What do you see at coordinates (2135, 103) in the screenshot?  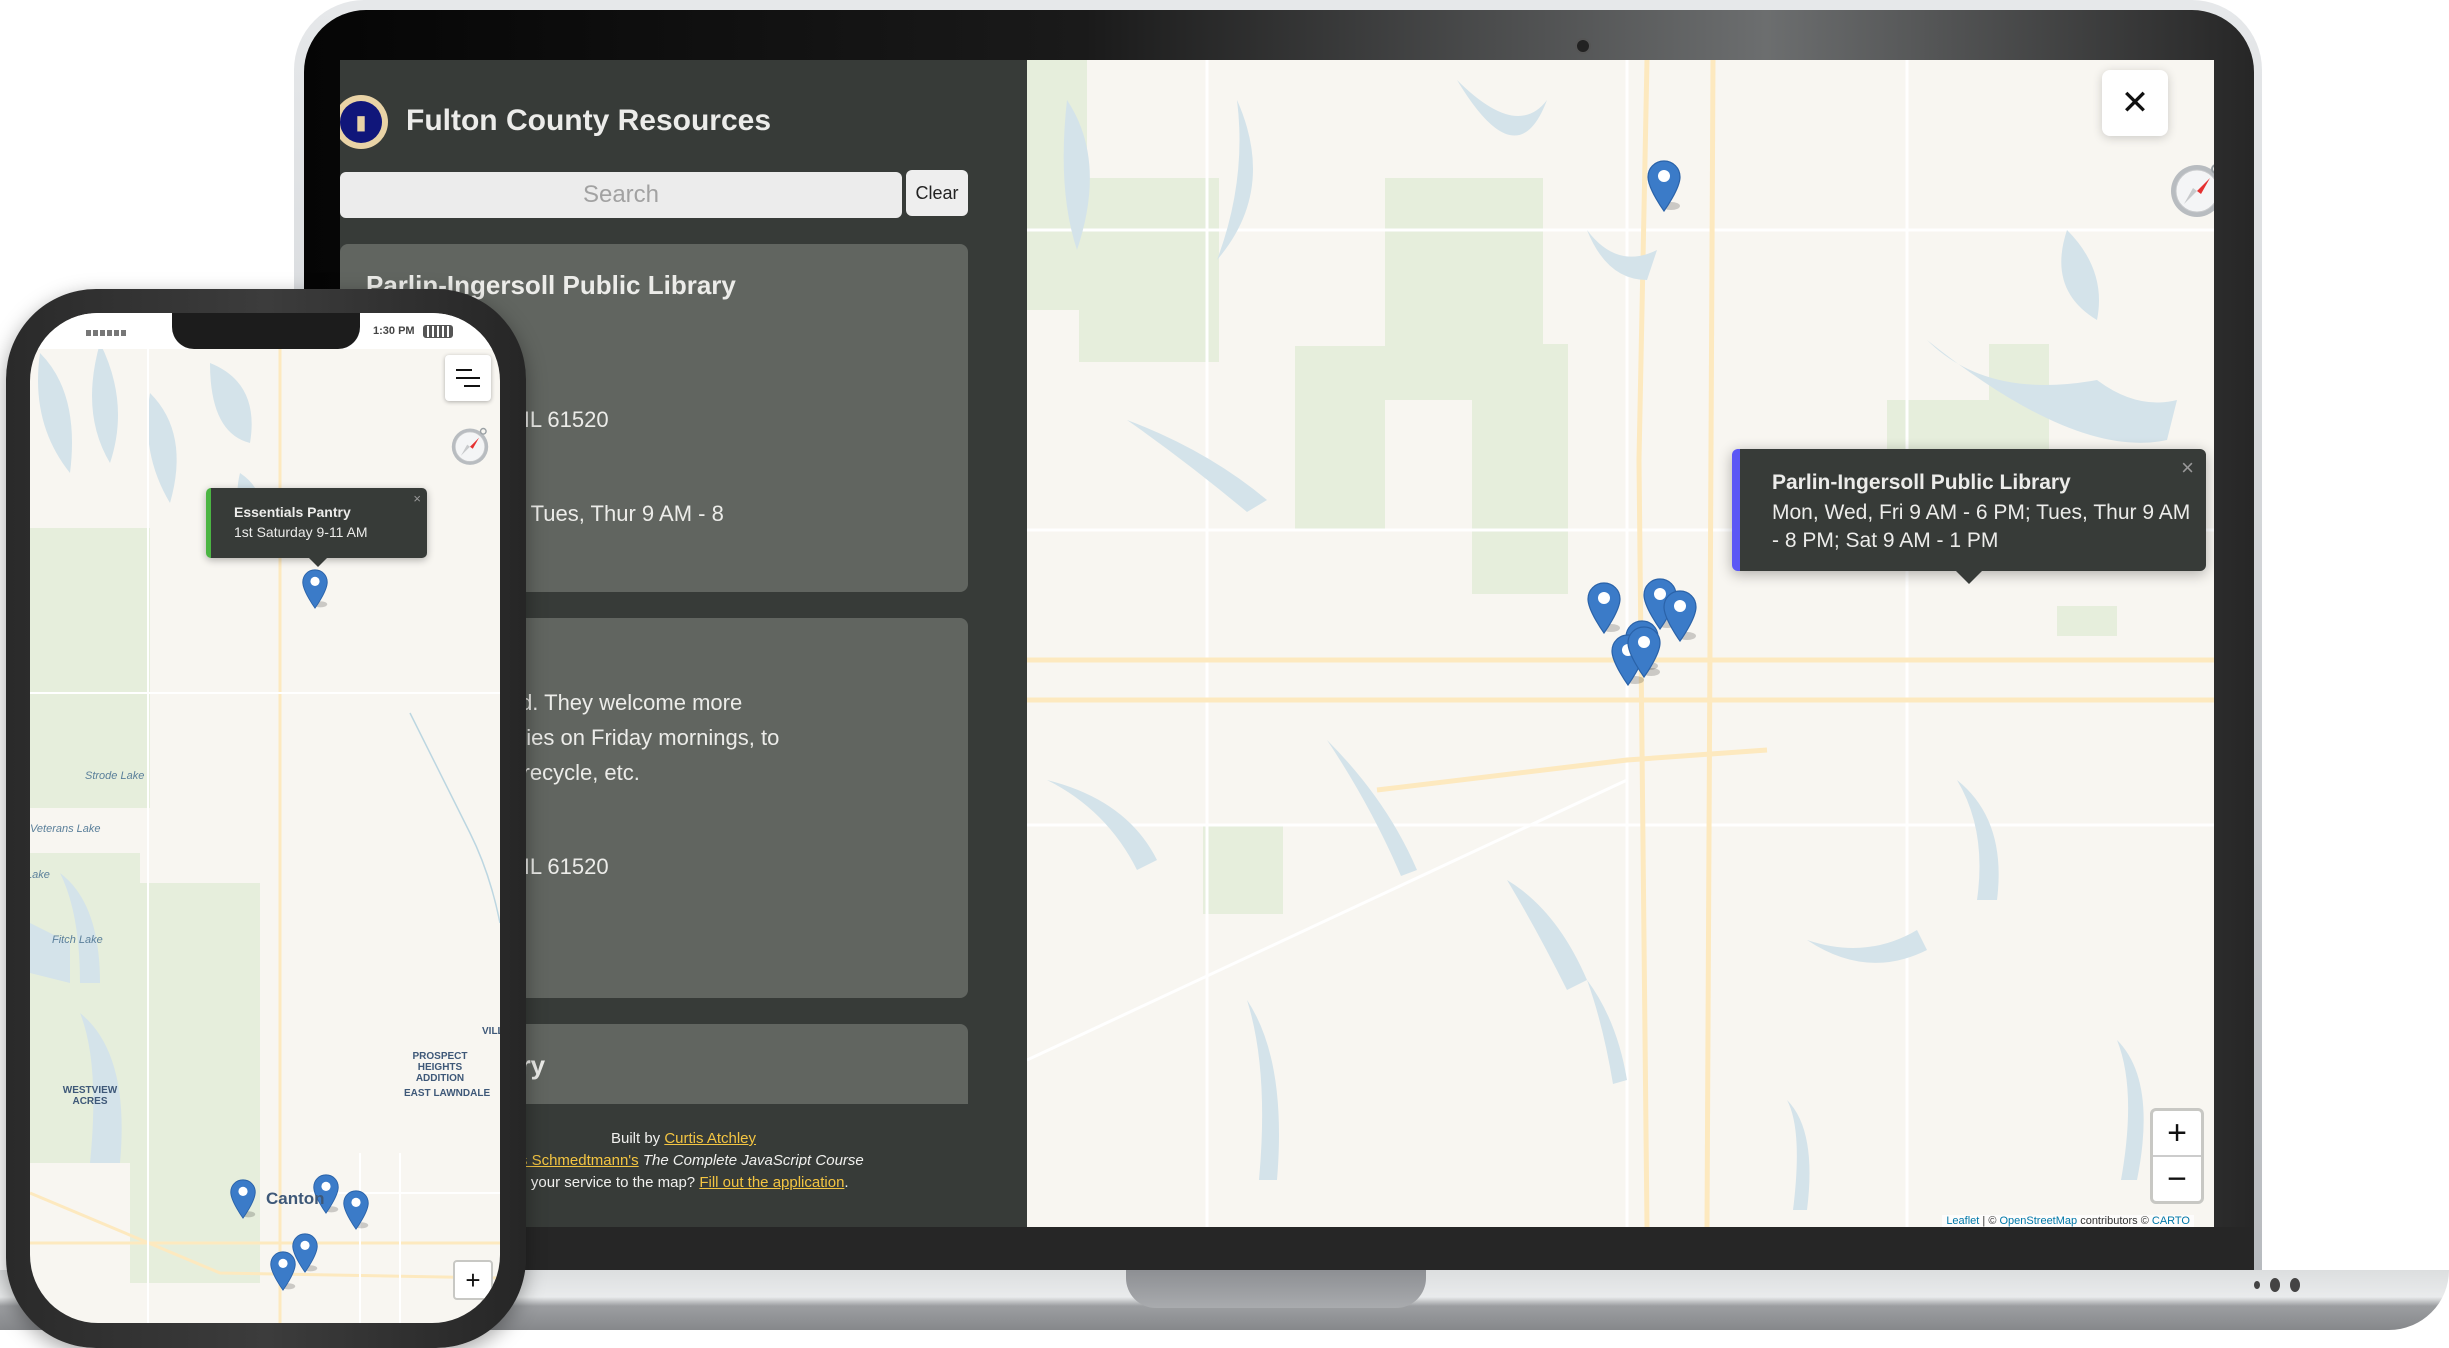 I see `close-sidebar-button: ✕` at bounding box center [2135, 103].